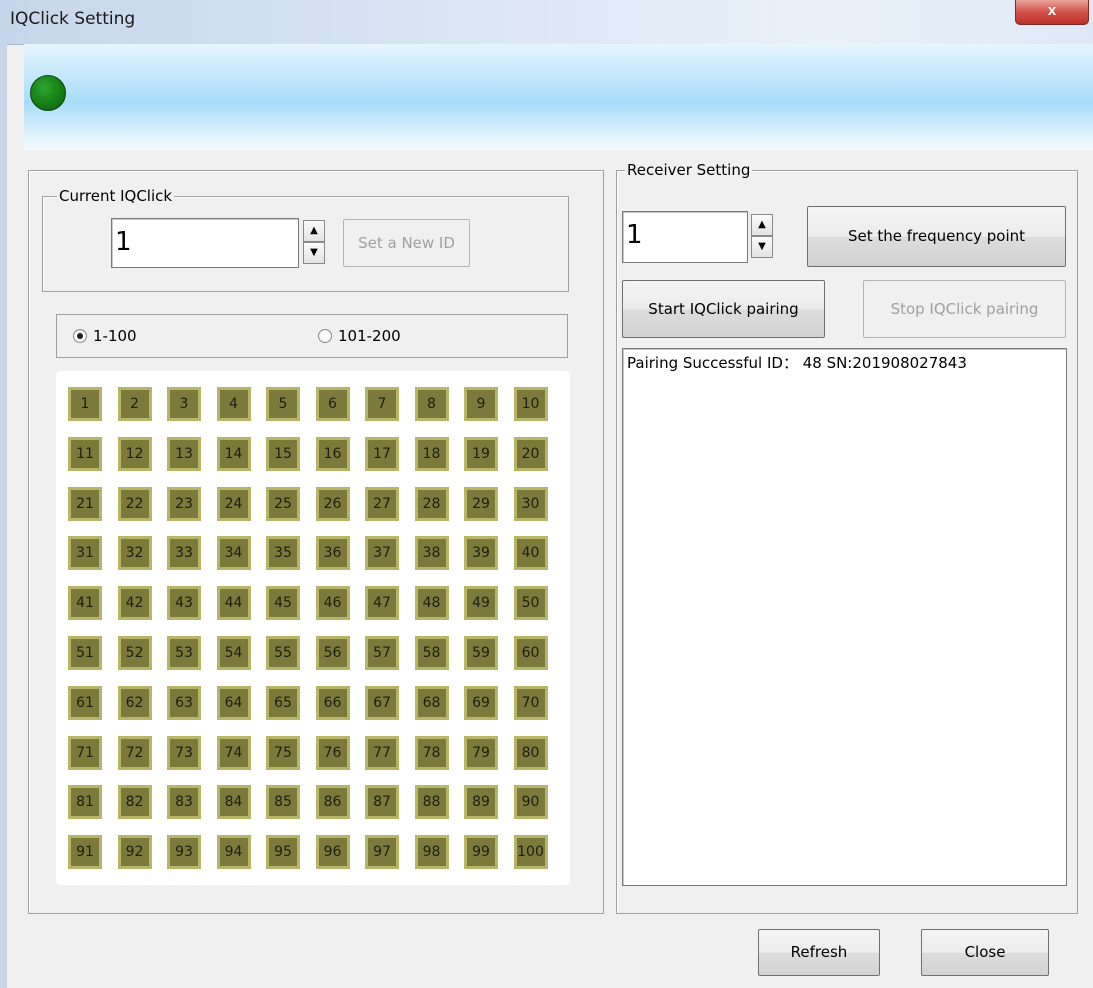 This screenshot has width=1093, height=988. Describe the element at coordinates (134, 503) in the screenshot. I see `id-cell: 22` at that location.